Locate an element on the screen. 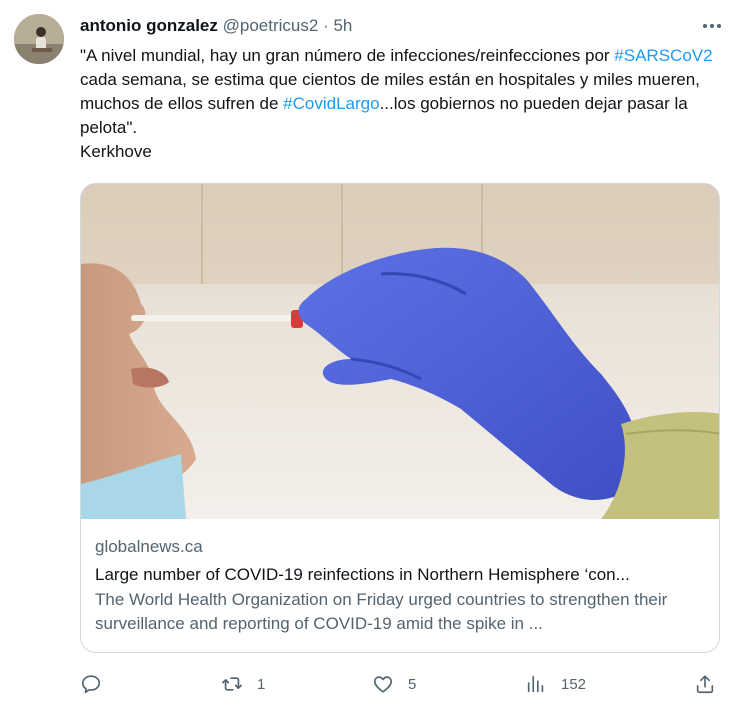 This screenshot has width=740, height=718. tweet-text-signature: Kerkhove is located at coordinates (116, 151).